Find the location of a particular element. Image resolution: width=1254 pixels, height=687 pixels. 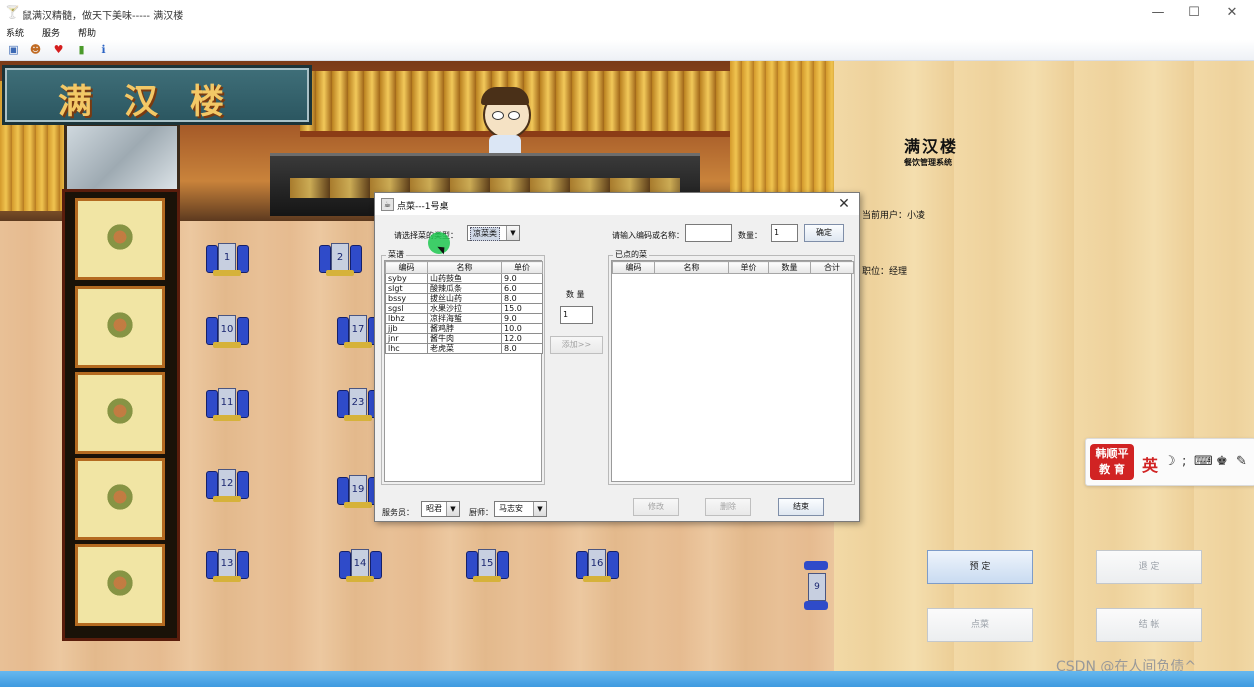

ime-lang: 英 is located at coordinates (1150, 464).